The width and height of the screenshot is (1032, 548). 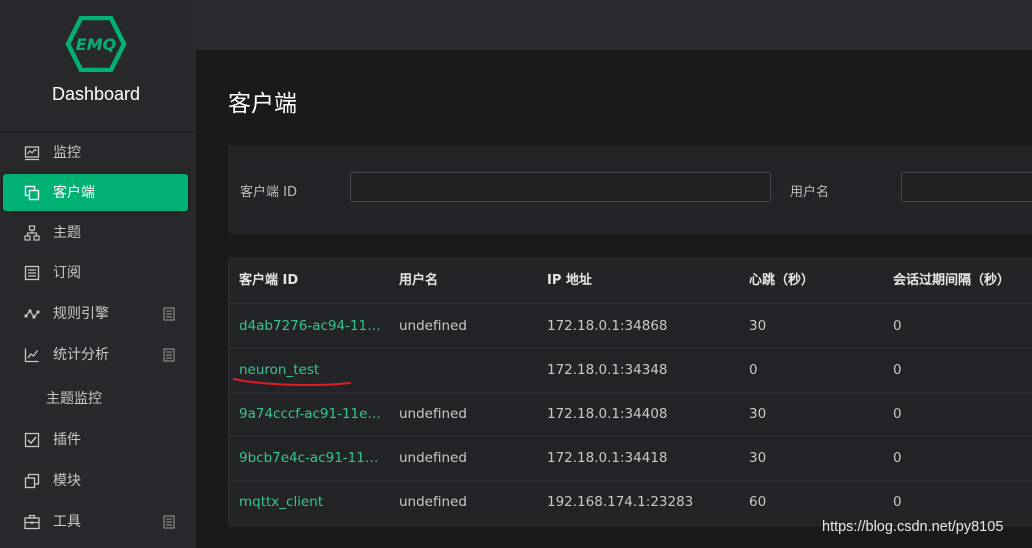 What do you see at coordinates (560, 187) in the screenshot?
I see `client-id-input` at bounding box center [560, 187].